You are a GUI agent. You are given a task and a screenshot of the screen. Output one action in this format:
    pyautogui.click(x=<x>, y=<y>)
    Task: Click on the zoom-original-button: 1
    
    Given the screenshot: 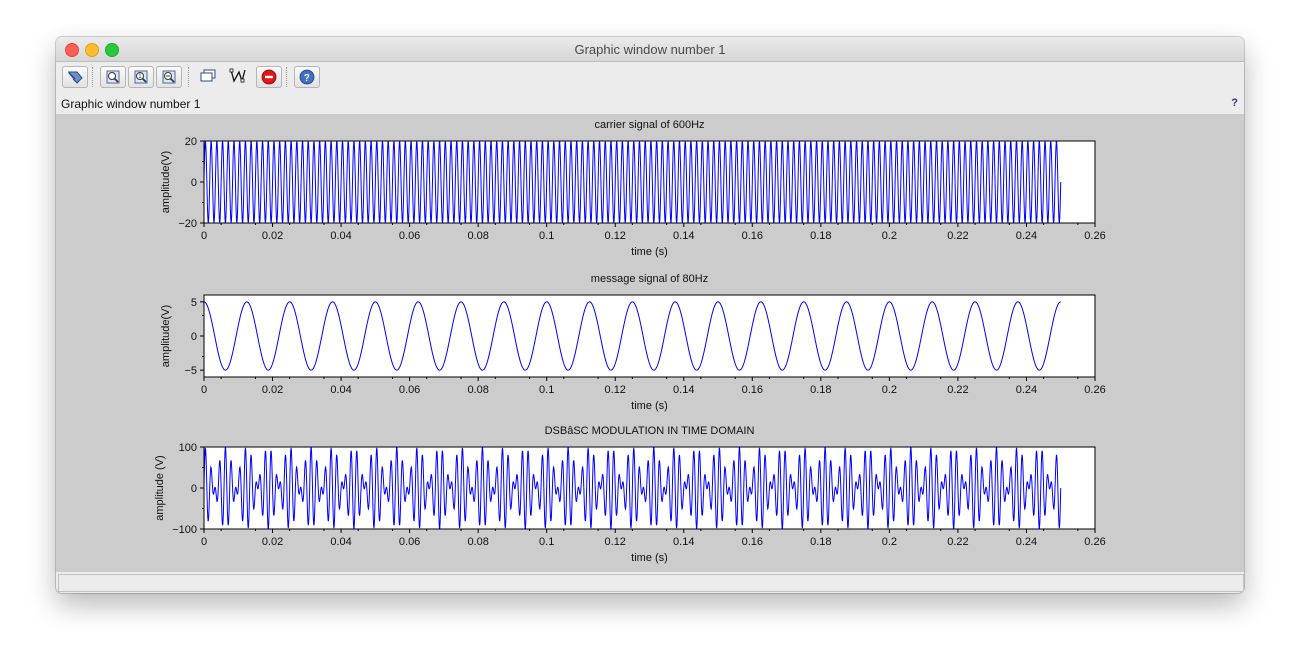 What is the action you would take?
    pyautogui.click(x=141, y=77)
    